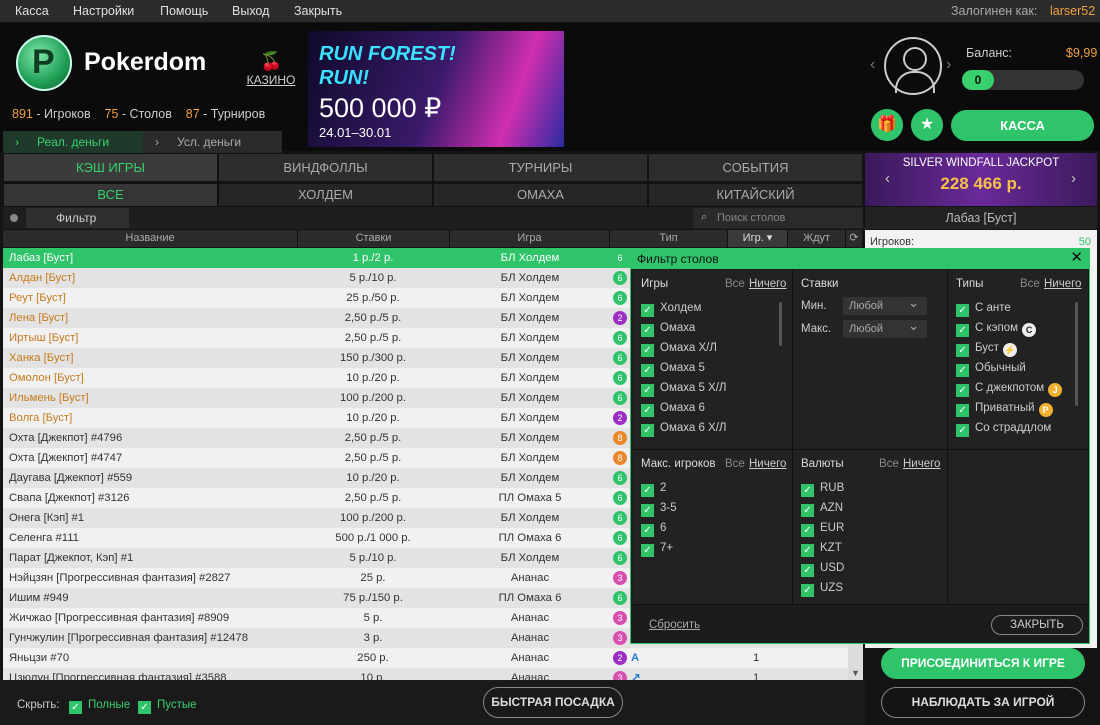  What do you see at coordinates (373, 638) in the screenshot?
I see `row-stakes: 3 р.` at bounding box center [373, 638].